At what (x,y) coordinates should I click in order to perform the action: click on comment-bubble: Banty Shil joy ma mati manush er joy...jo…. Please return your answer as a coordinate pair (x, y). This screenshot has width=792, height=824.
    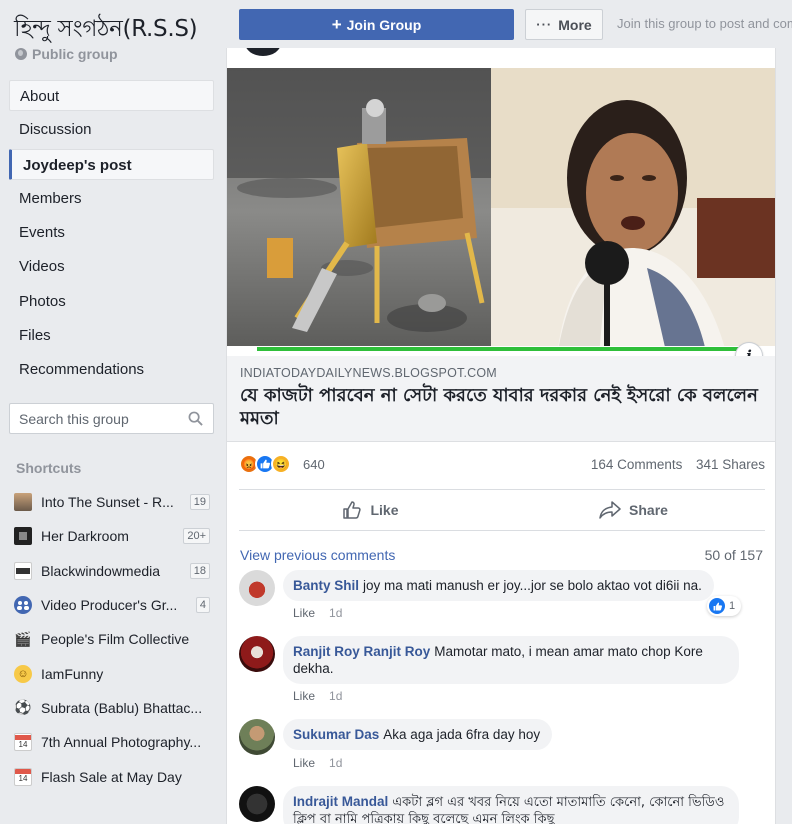
    Looking at the image, I should click on (498, 585).